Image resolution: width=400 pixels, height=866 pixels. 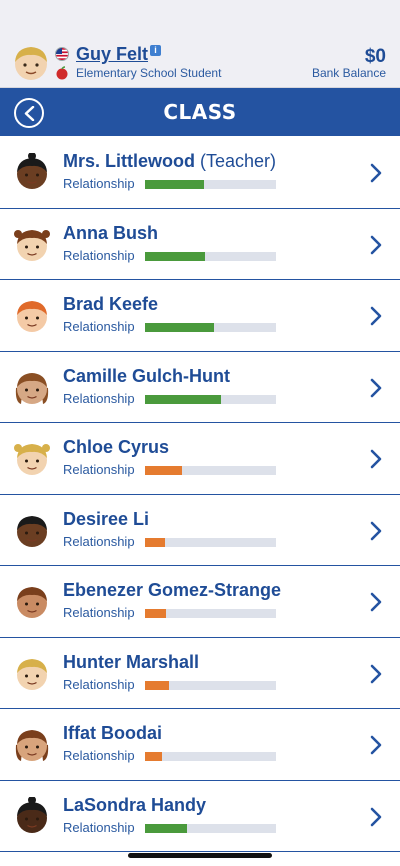 What do you see at coordinates (200, 745) in the screenshot?
I see `student-row: Iffat Boodai Relationship` at bounding box center [200, 745].